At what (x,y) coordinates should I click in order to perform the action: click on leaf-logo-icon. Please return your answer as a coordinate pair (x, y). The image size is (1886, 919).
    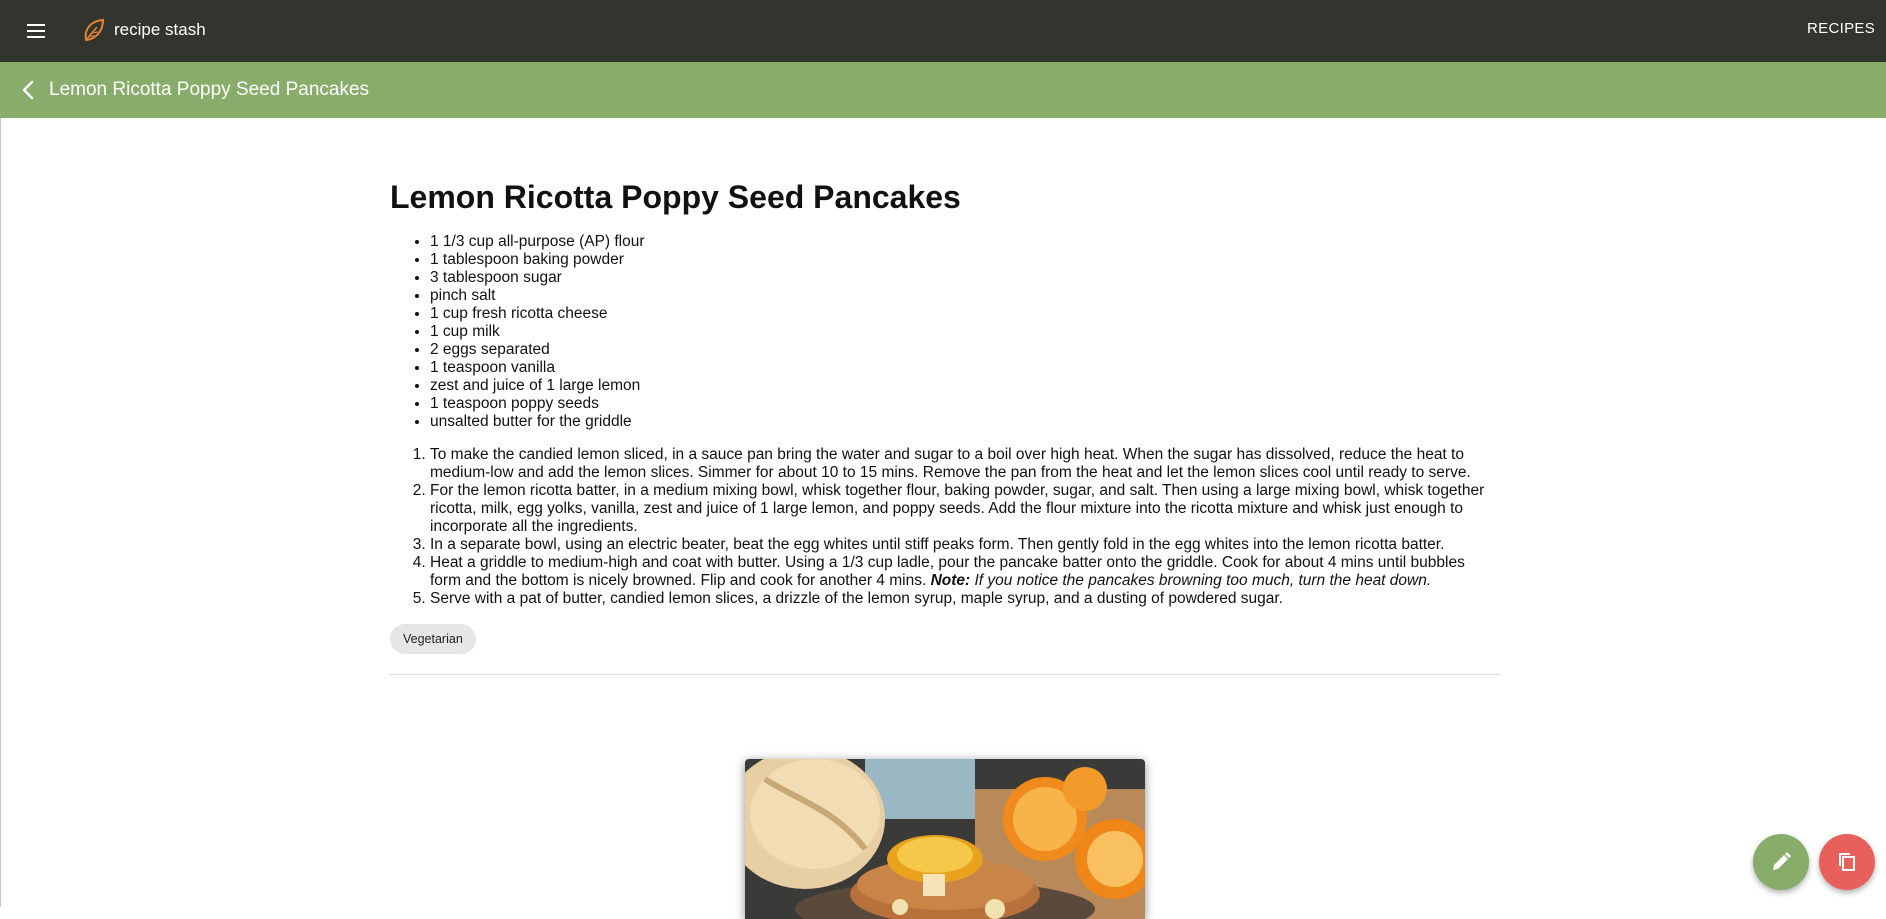
    Looking at the image, I should click on (94, 30).